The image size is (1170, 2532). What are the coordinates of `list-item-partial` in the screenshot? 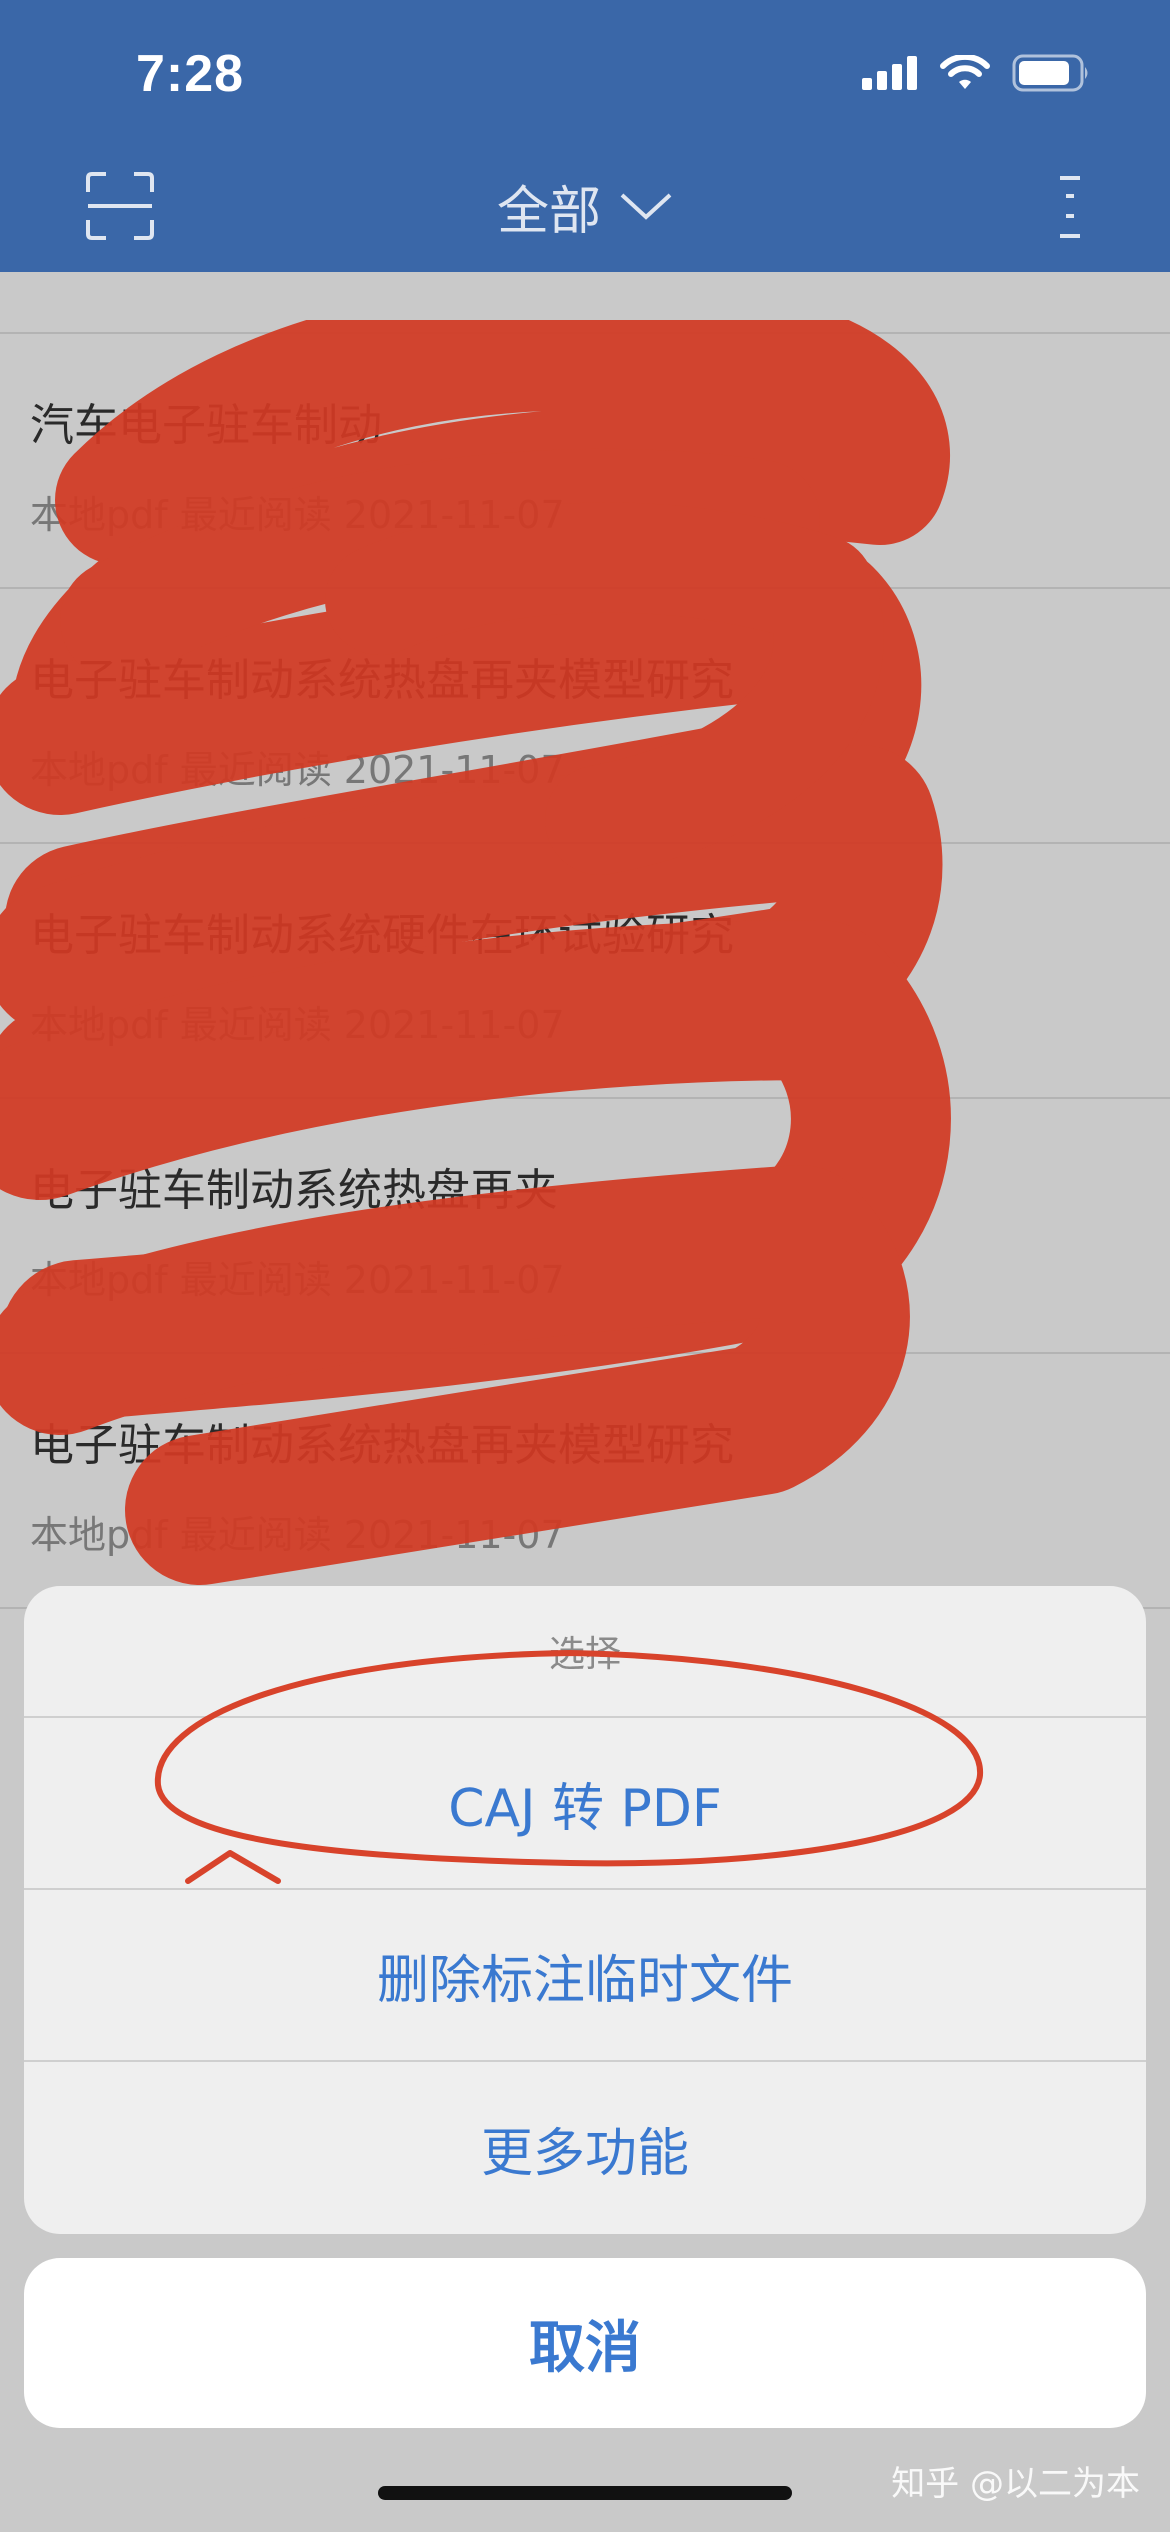 It's located at (585, 303).